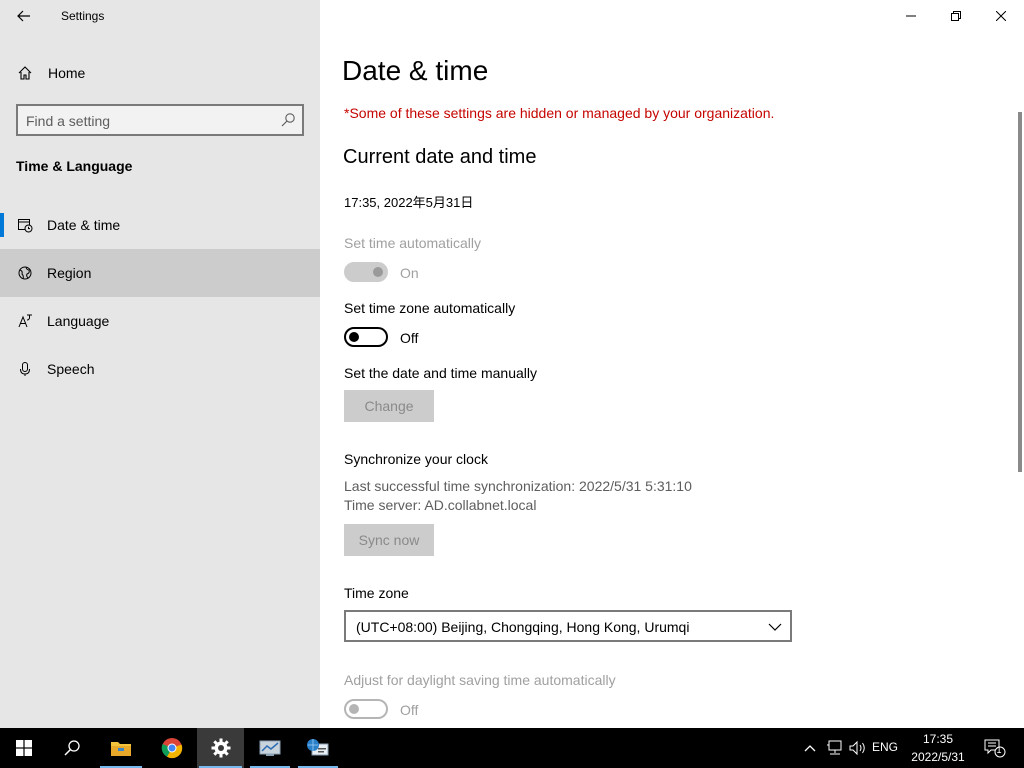 Image resolution: width=1024 pixels, height=768 pixels. I want to click on file-explorer-icon, so click(121, 749).